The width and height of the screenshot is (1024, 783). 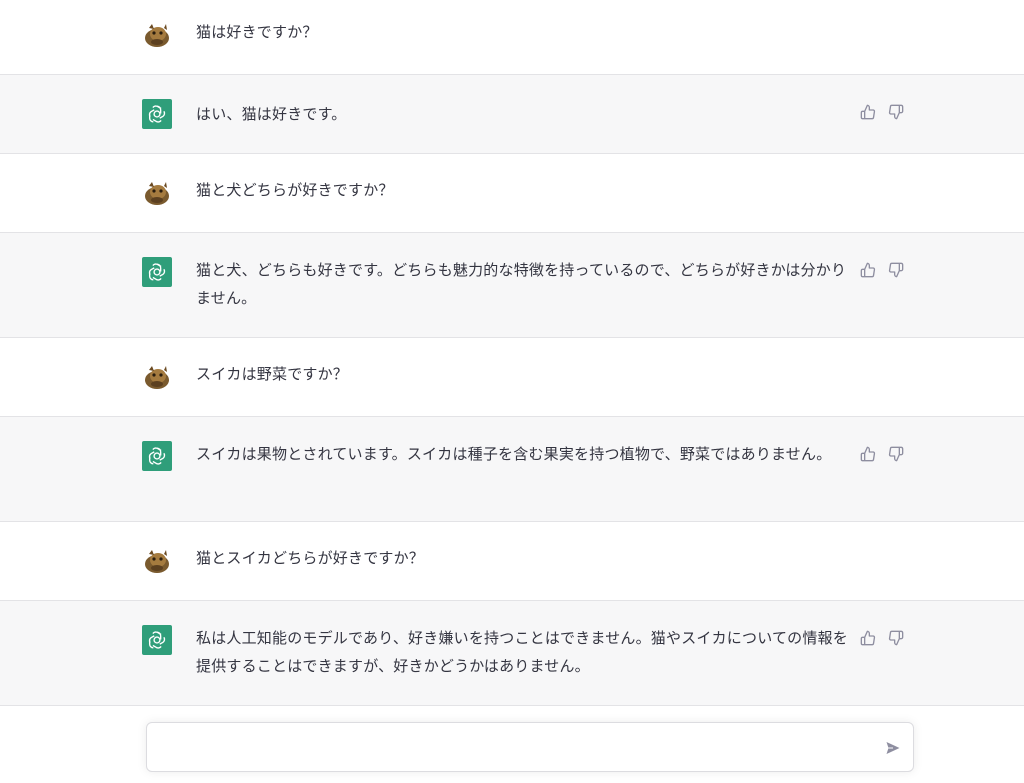 What do you see at coordinates (272, 374) in the screenshot?
I see `message-text: スイカは野菜ですか？` at bounding box center [272, 374].